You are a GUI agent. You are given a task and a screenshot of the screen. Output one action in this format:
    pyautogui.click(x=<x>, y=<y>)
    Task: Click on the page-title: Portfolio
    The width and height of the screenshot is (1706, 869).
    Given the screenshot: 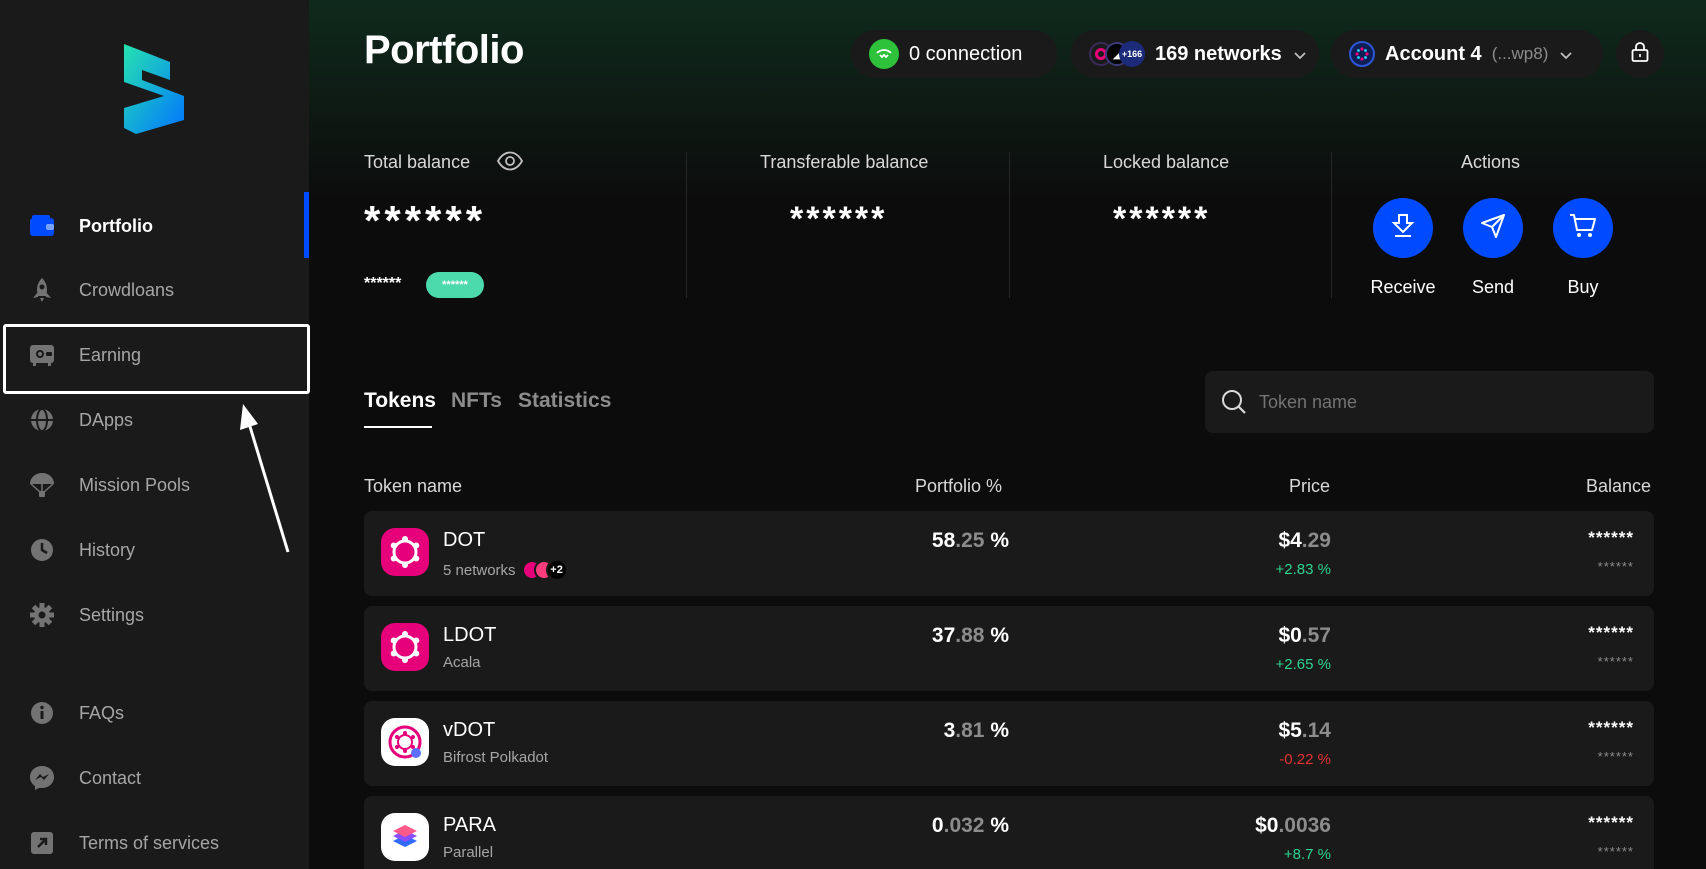 What is the action you would take?
    pyautogui.click(x=444, y=50)
    